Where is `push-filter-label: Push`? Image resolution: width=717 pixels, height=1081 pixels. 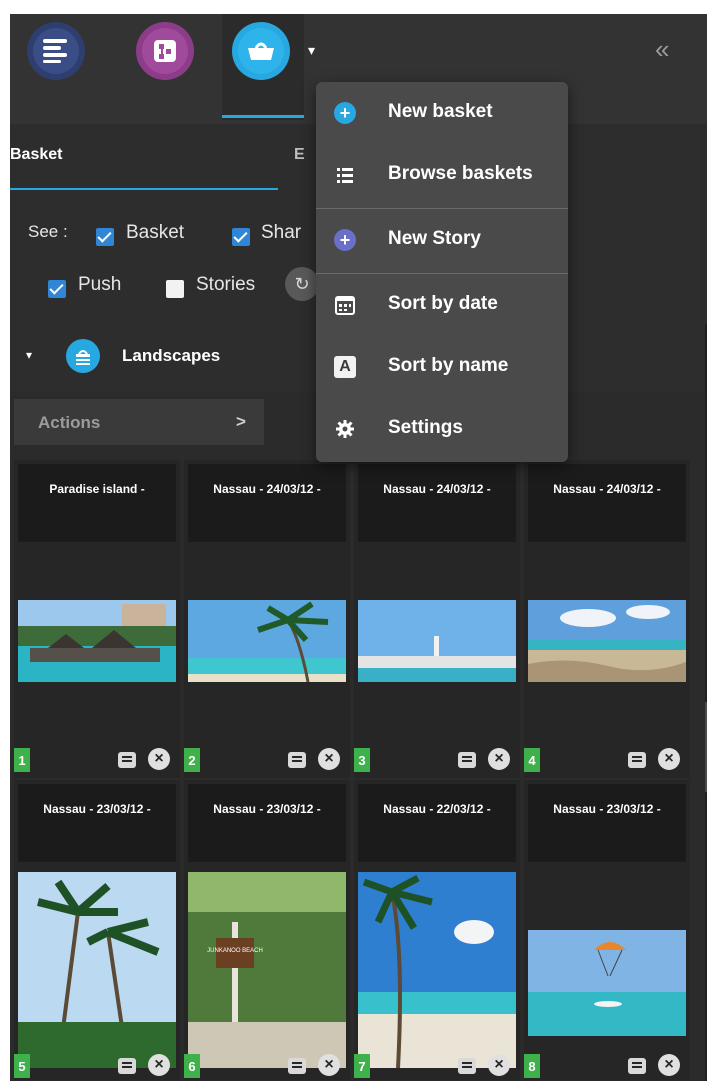 push-filter-label: Push is located at coordinates (100, 284).